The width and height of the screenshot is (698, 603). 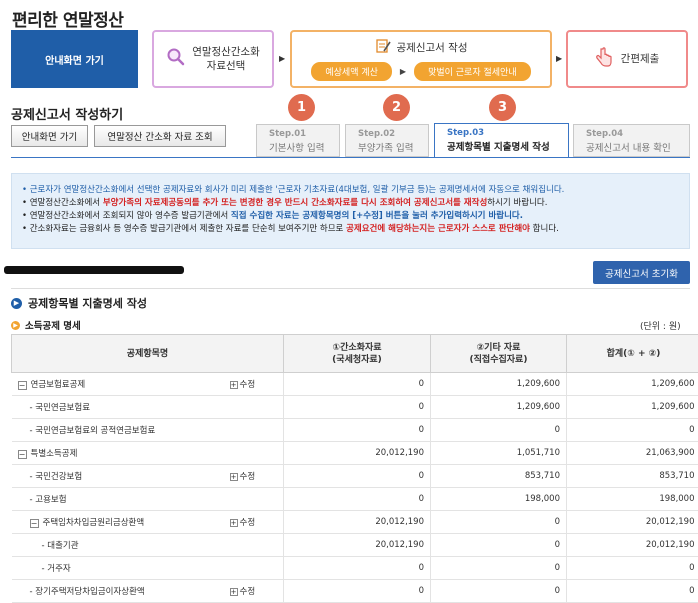 I want to click on tab-step-04: Step.04 공제신고서 내용 확인, so click(x=631, y=140).